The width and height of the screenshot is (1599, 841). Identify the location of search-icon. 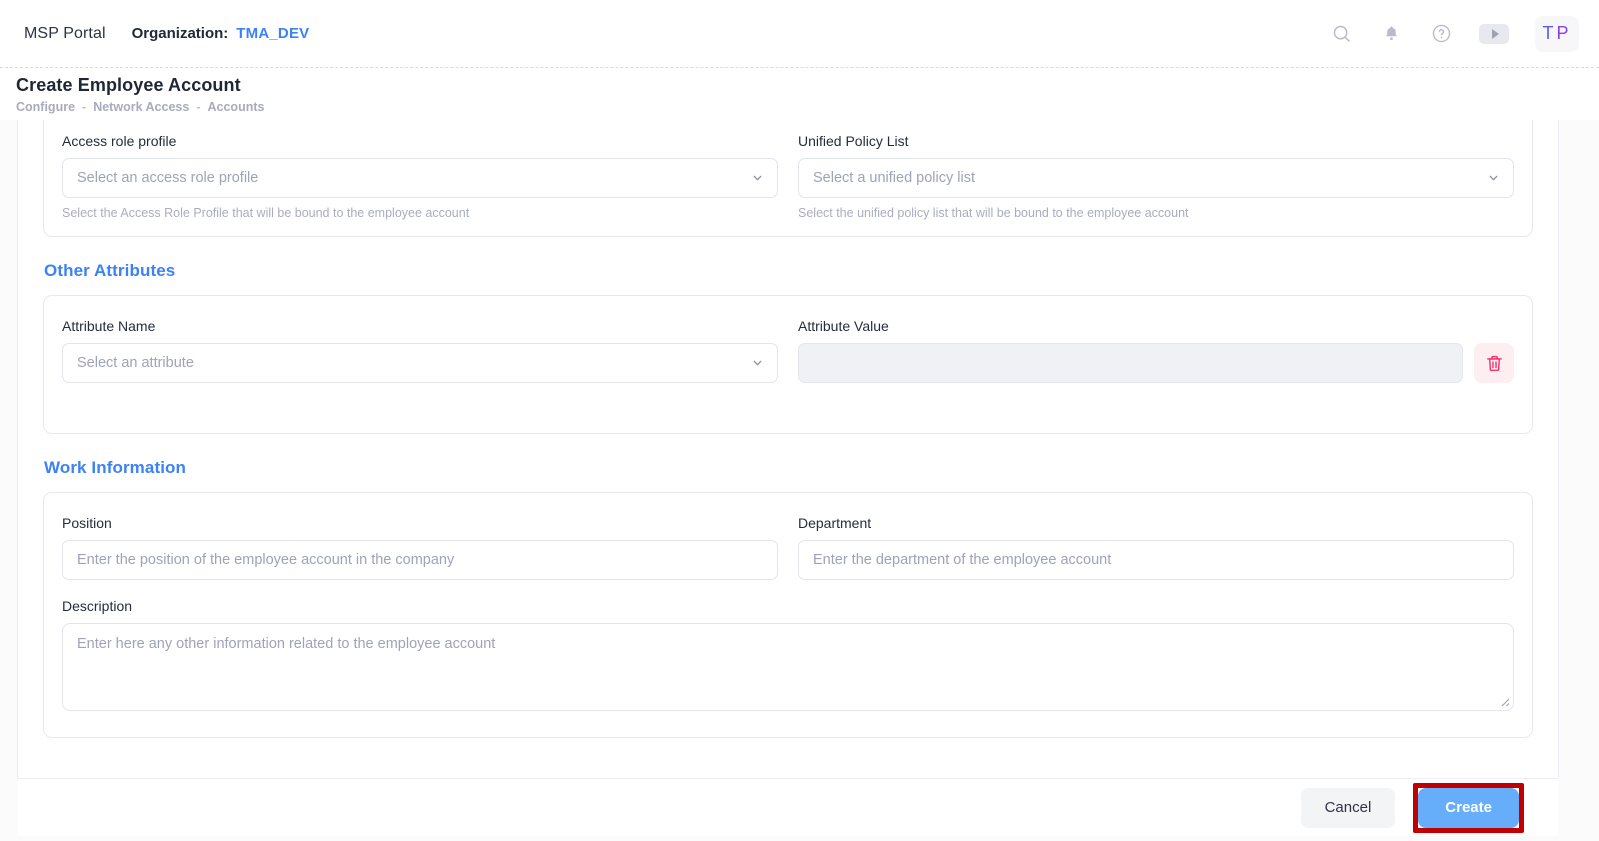
(1341, 34).